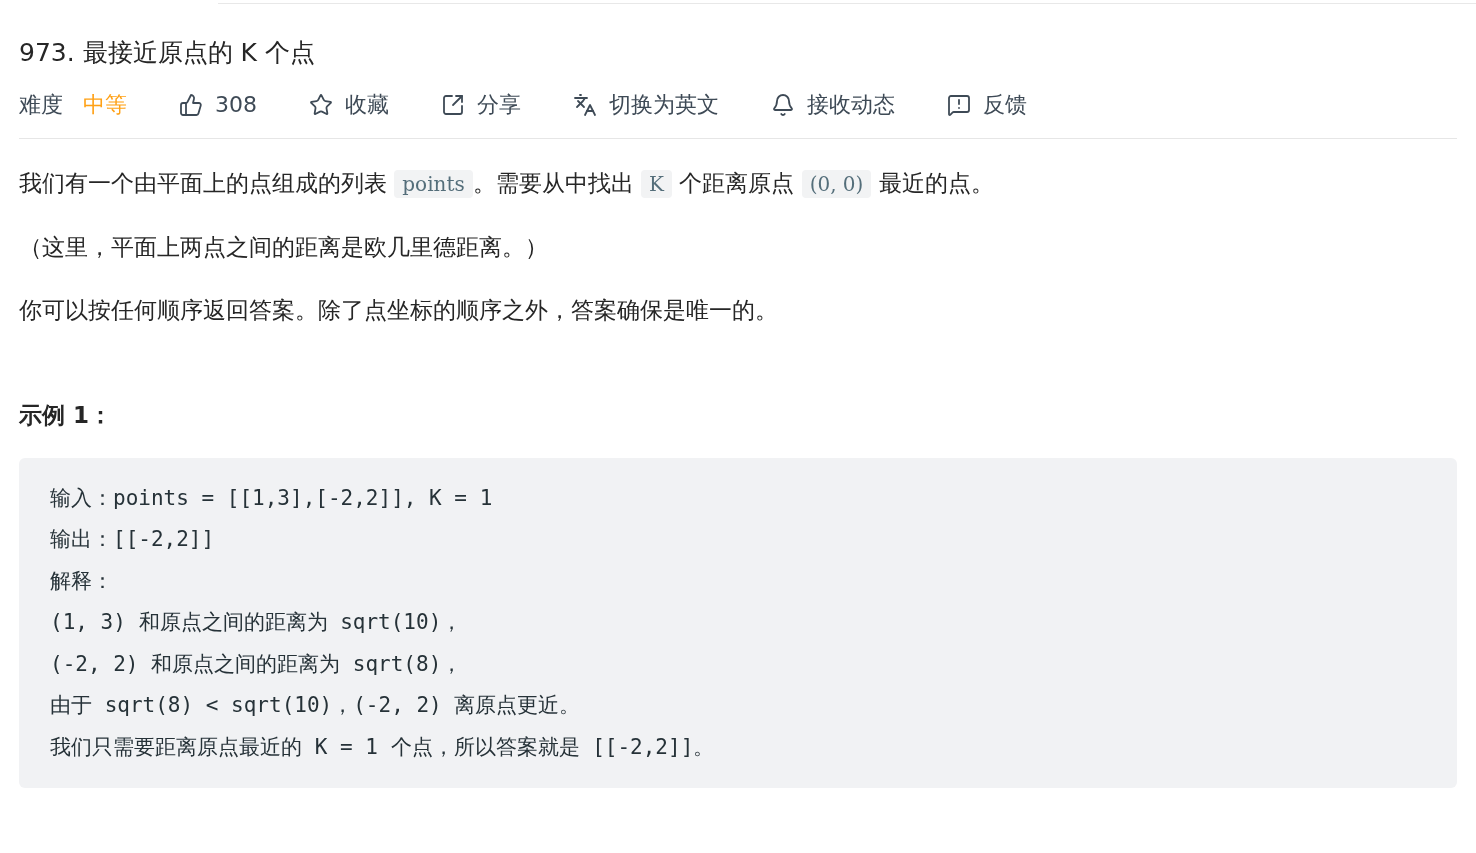 Image resolution: width=1476 pixels, height=853 pixels. Describe the element at coordinates (105, 105) in the screenshot. I see `difficulty-value: 中等` at that location.